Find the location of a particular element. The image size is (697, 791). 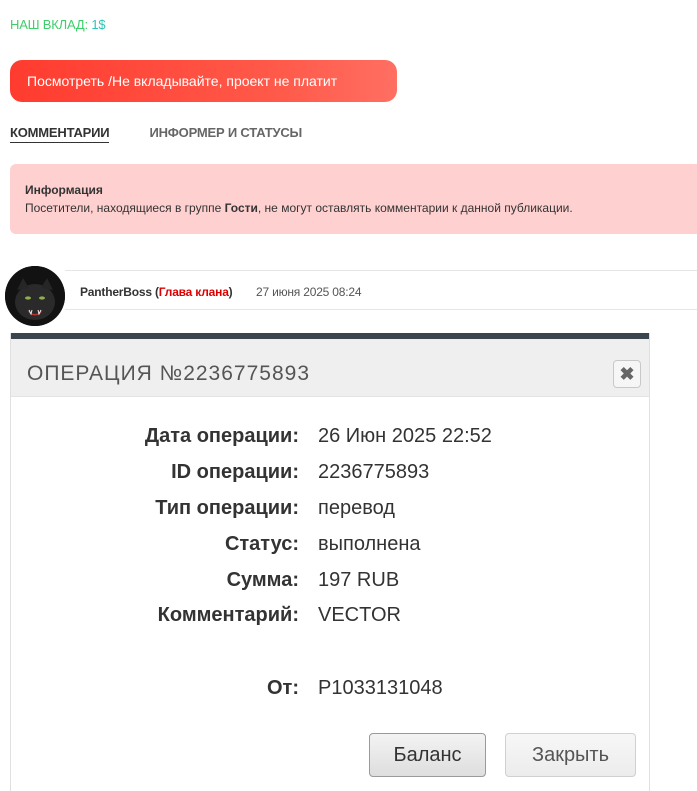

field-value: 26 Июн 2025 22:52 is located at coordinates (405, 436).